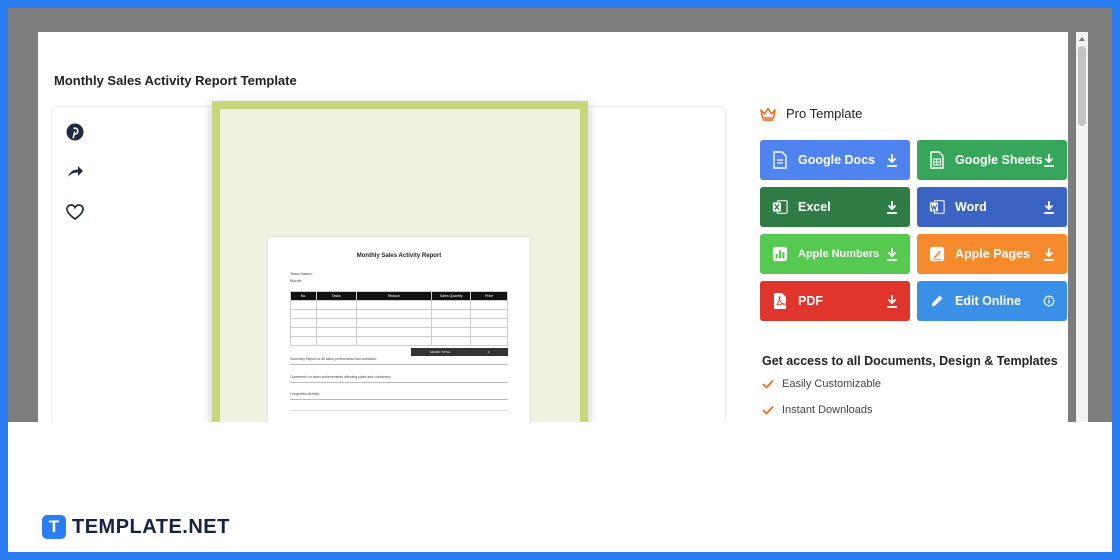 Image resolution: width=1120 pixels, height=560 pixels. What do you see at coordinates (1082, 227) in the screenshot?
I see `page-scrollbar` at bounding box center [1082, 227].